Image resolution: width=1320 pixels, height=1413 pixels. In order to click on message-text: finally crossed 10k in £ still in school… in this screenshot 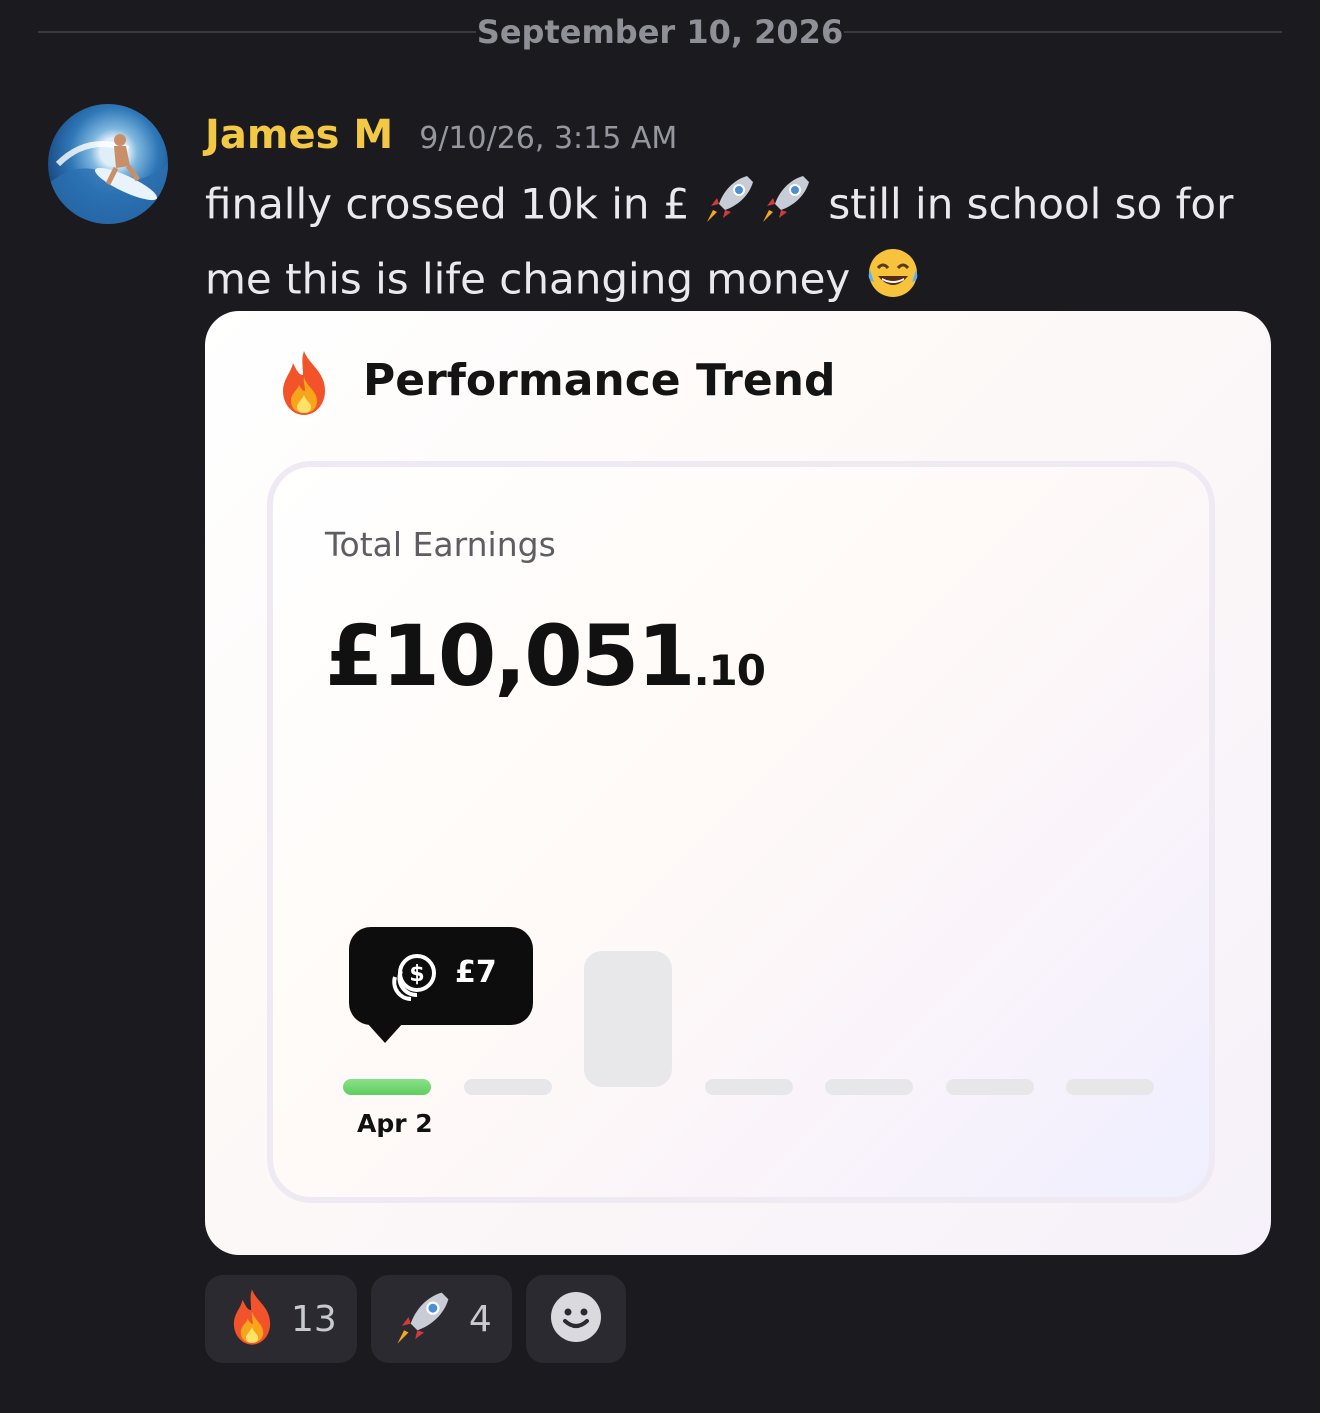, I will do `click(750, 245)`.